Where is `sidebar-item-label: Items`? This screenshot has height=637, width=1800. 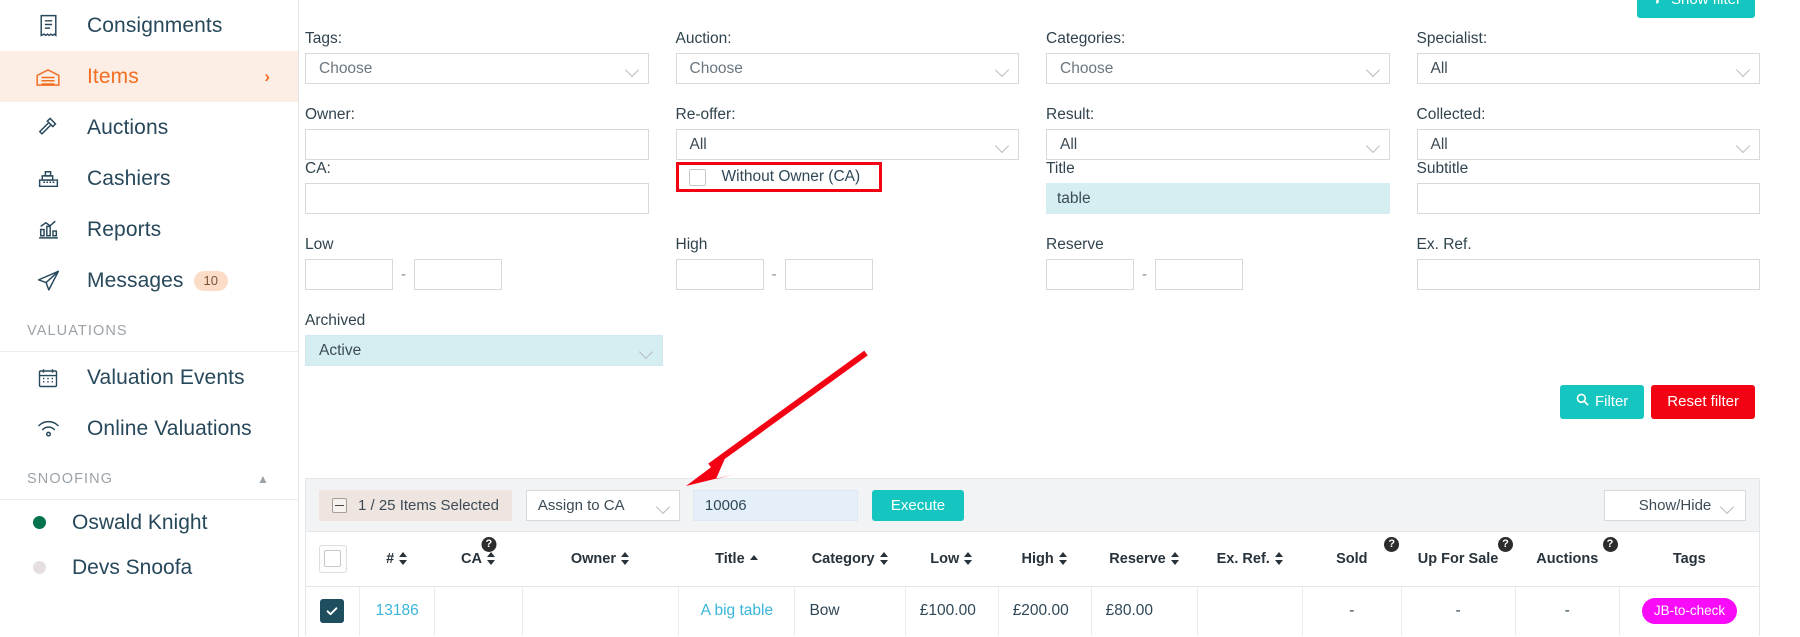 sidebar-item-label: Items is located at coordinates (113, 76).